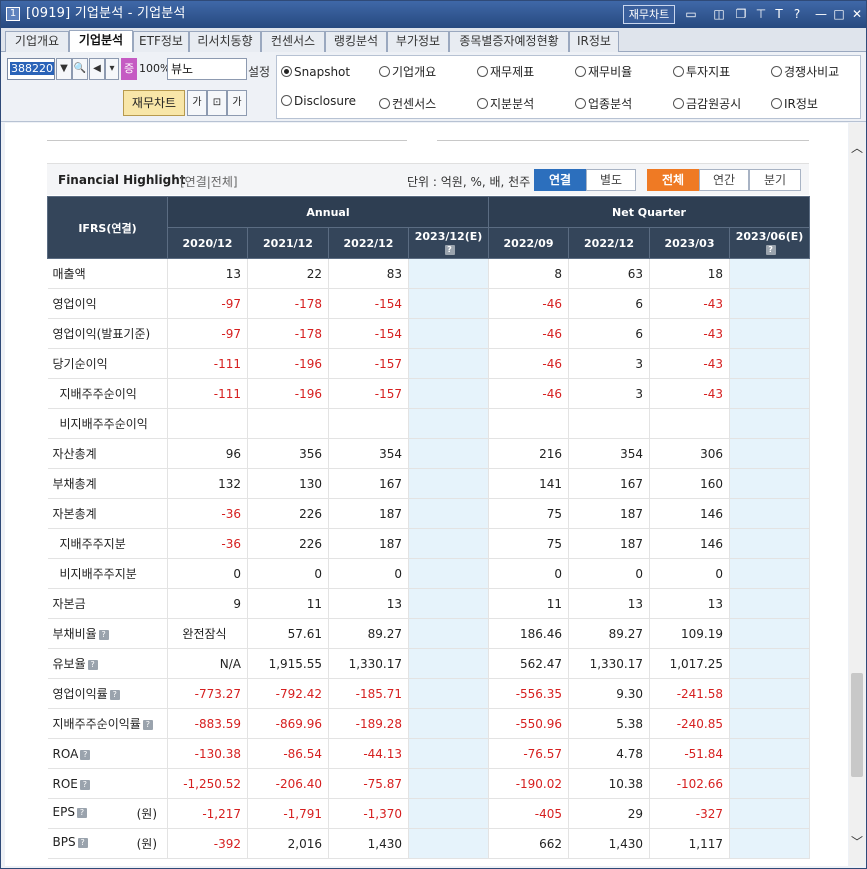  Describe the element at coordinates (603, 72) in the screenshot. I see `radio-financial-ratios: 재무비율` at that location.